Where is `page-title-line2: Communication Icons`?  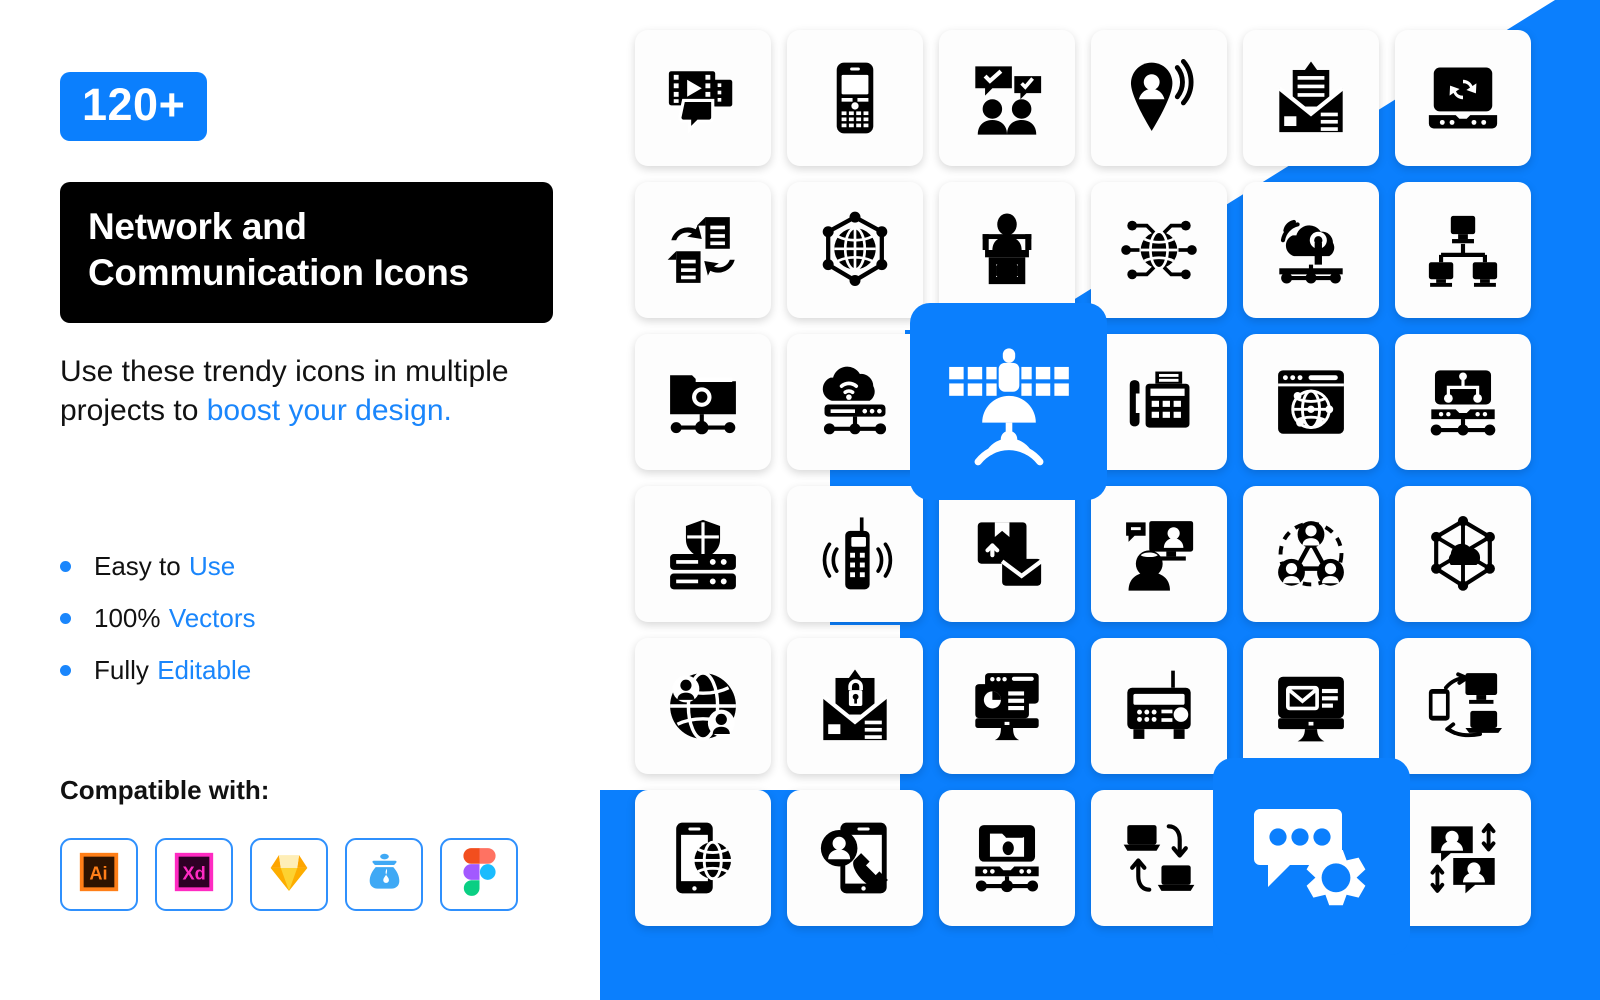
page-title-line2: Communication Icons is located at coordinates (278, 273).